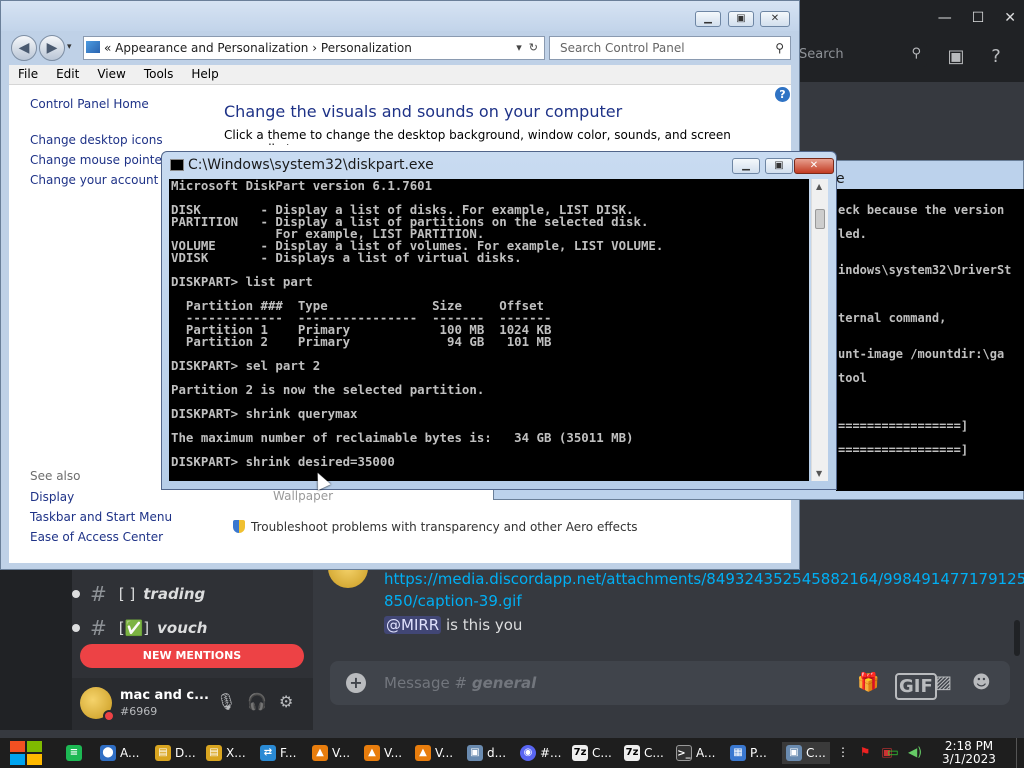 The width and height of the screenshot is (1024, 768). I want to click on channel-vouch: # [✅] vouch, so click(140, 628).